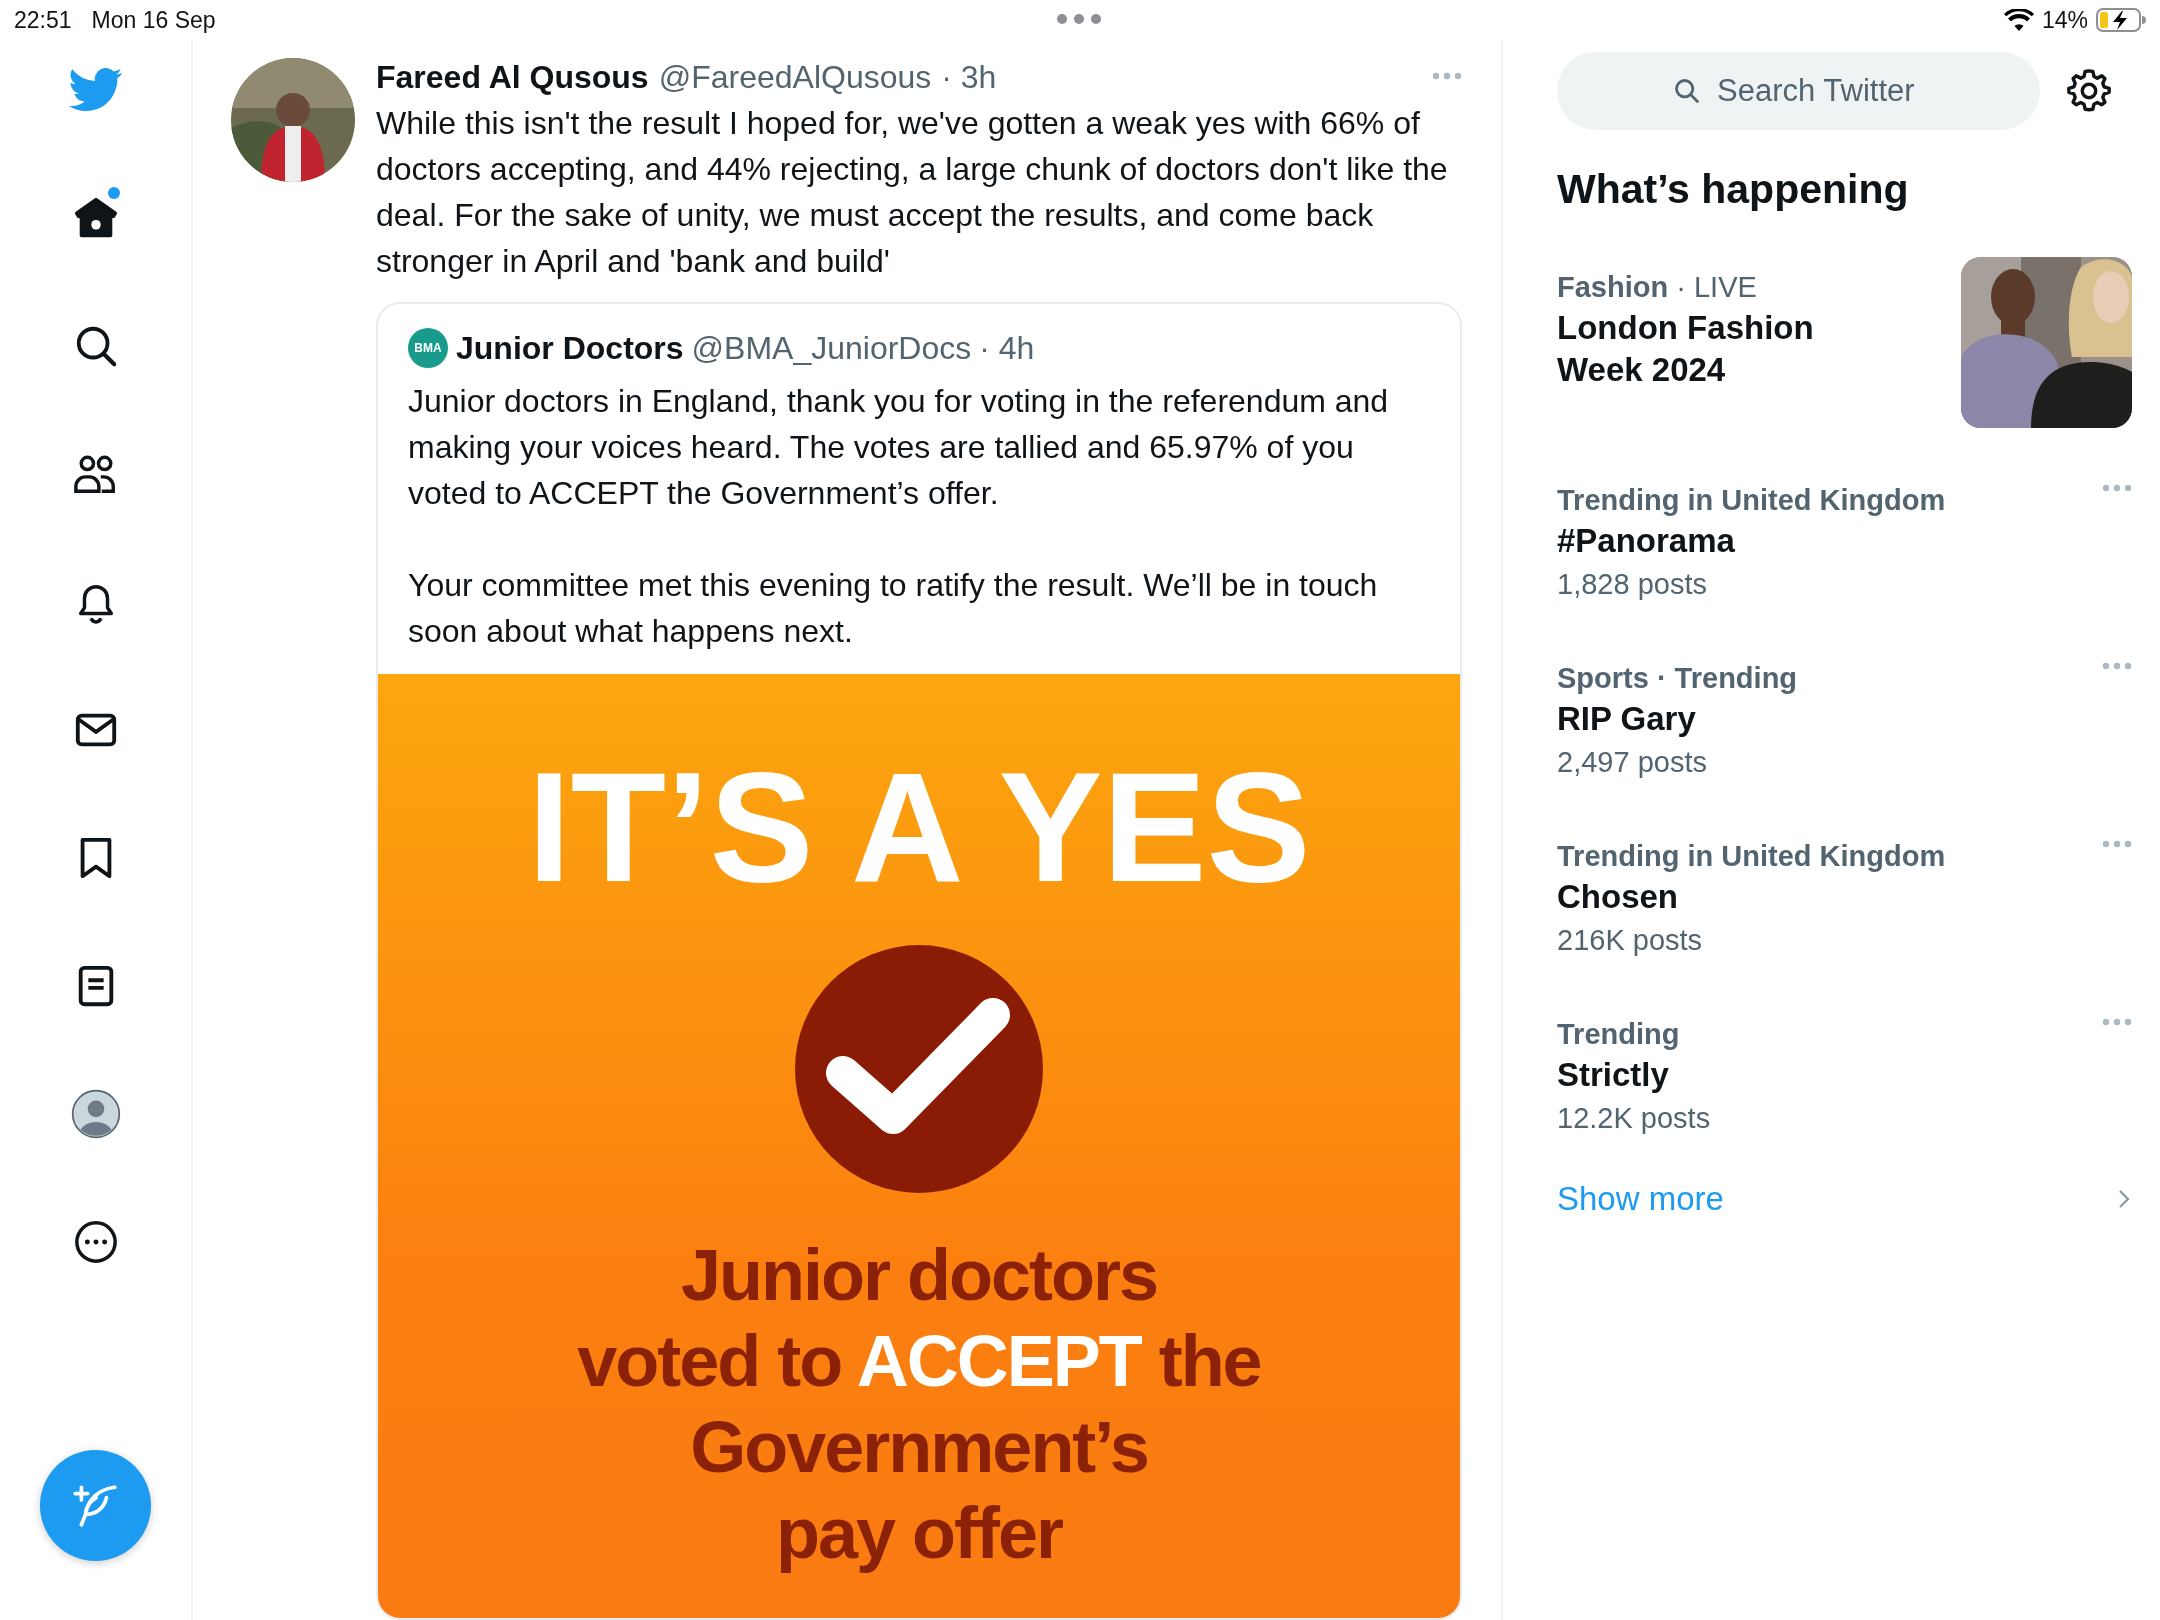  I want to click on image-caption: Junior doctors, so click(918, 1276).